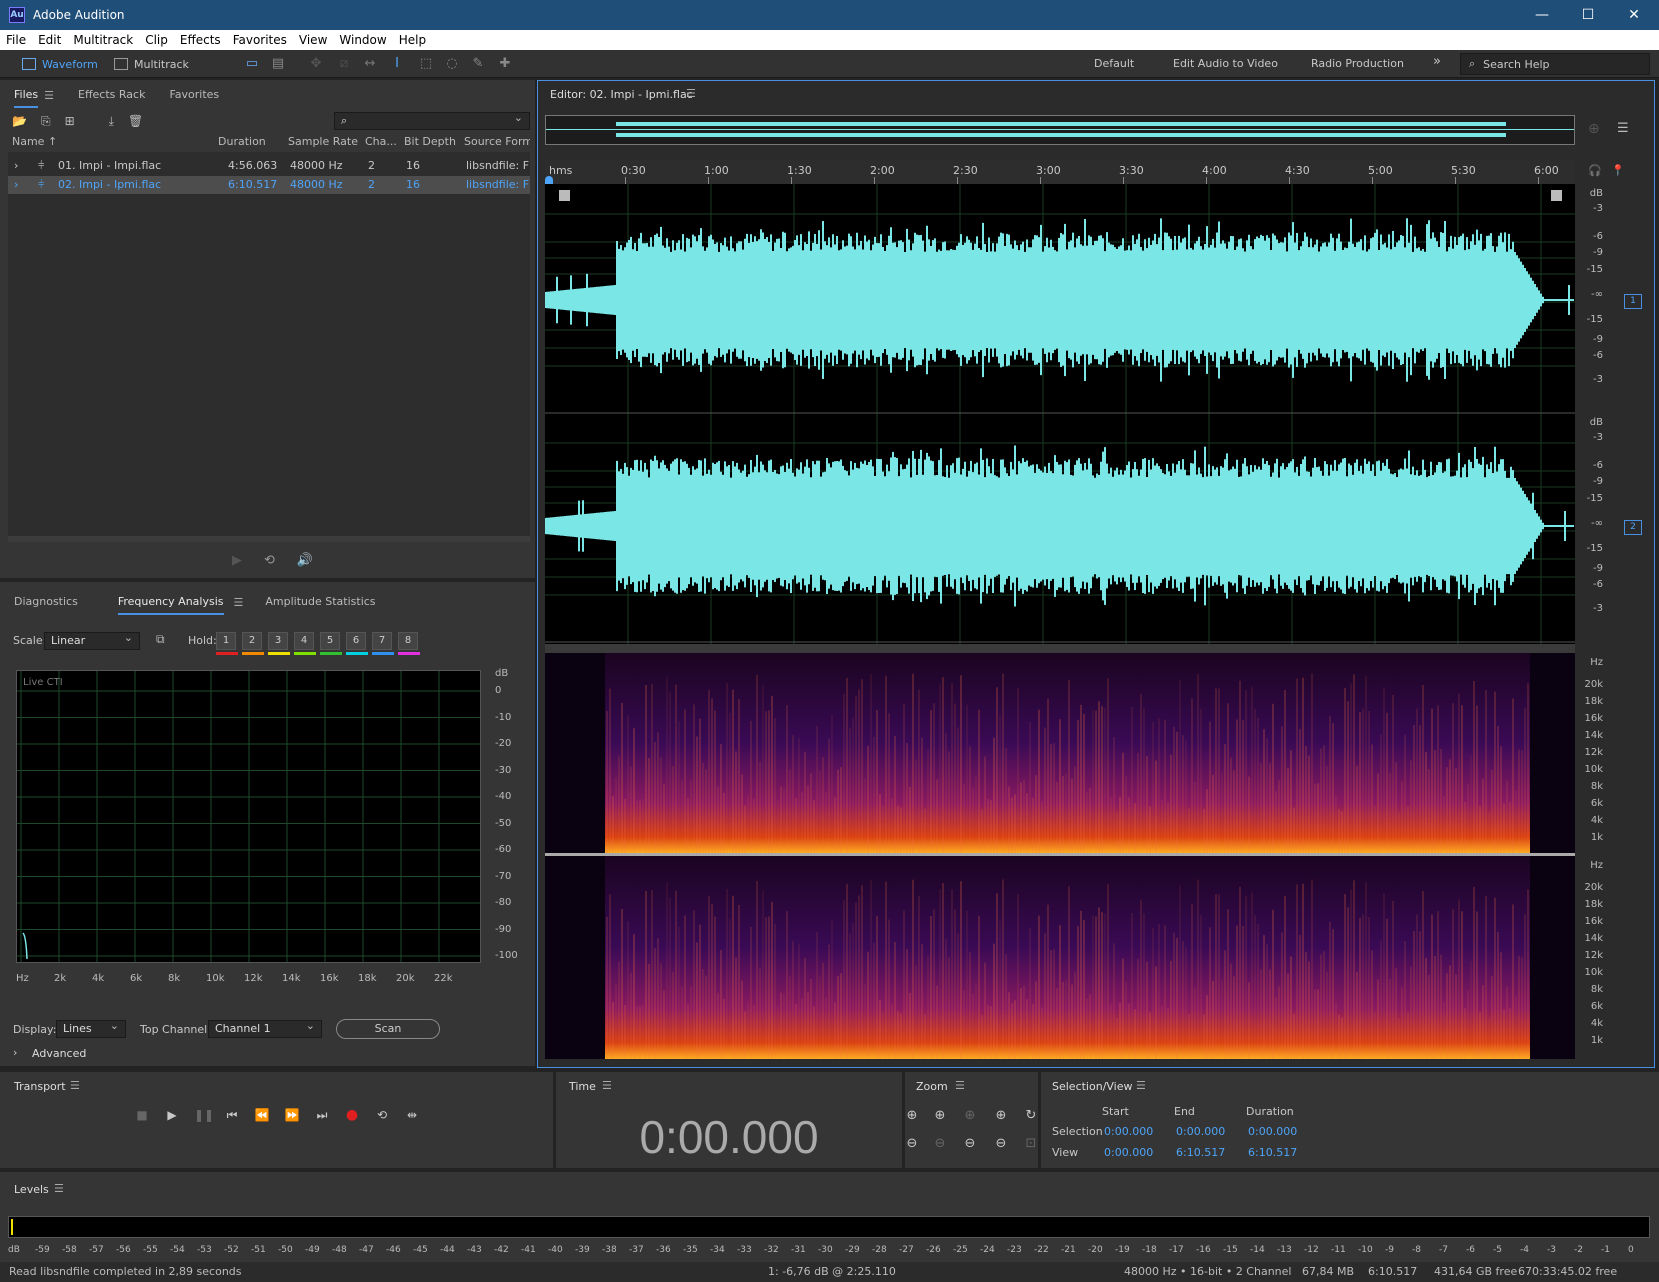  I want to click on insert-icon: ⤓, so click(111, 121).